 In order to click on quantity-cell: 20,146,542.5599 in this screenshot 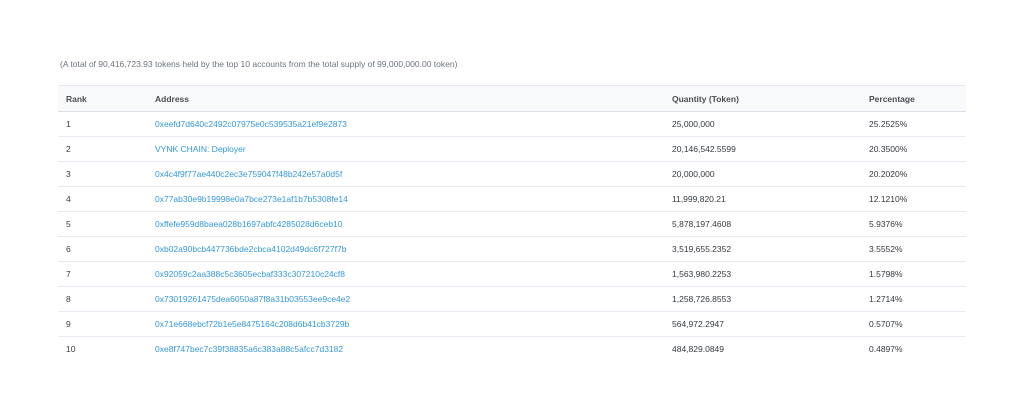, I will do `click(762, 149)`.